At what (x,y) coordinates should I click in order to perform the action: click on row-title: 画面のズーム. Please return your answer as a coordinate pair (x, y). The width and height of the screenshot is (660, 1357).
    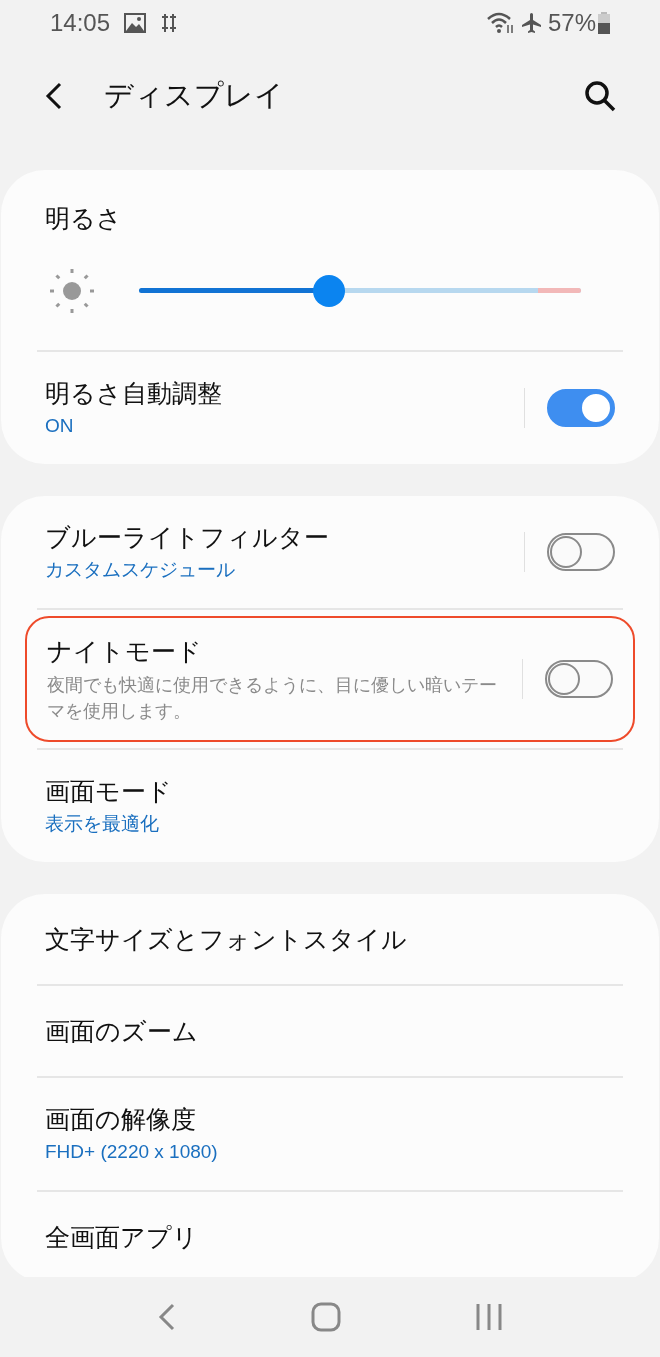
    Looking at the image, I should click on (330, 1030).